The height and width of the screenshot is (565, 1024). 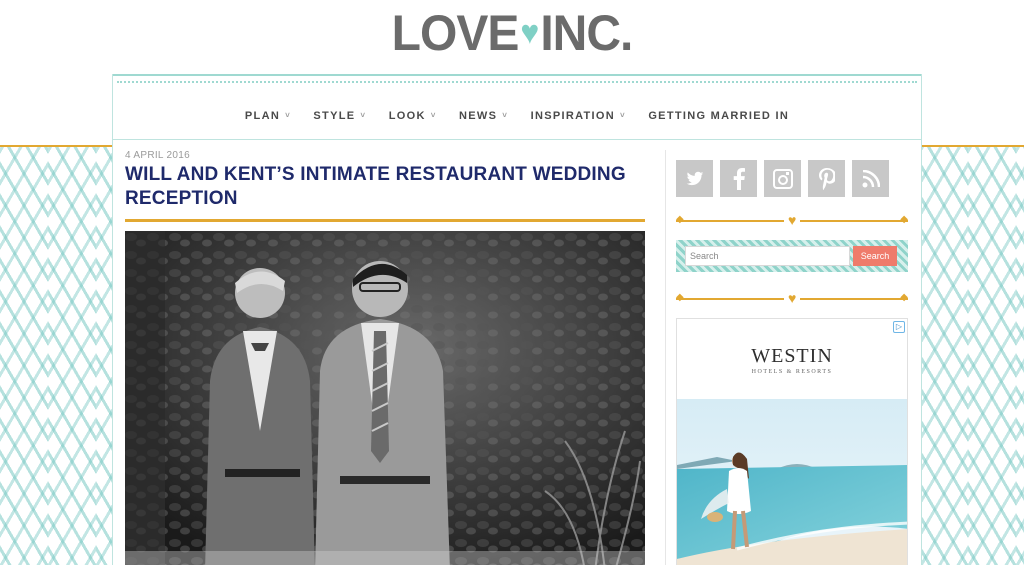 I want to click on nav-item-news: NEWS ˅, so click(x=483, y=116).